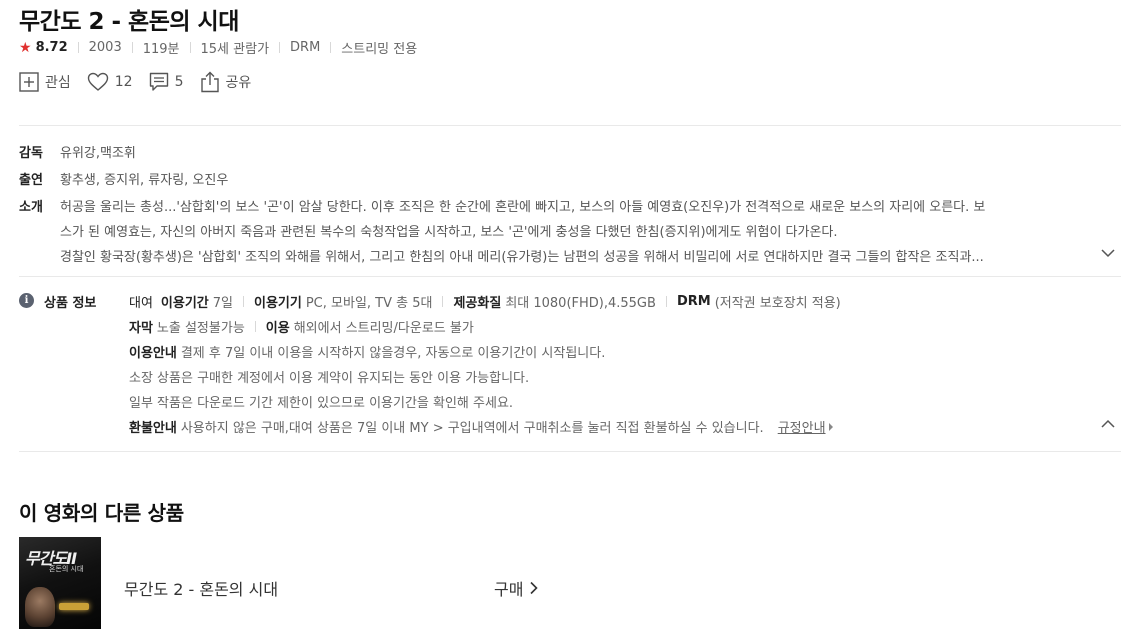 The image size is (1121, 629). I want to click on like-count: 12, so click(123, 82).